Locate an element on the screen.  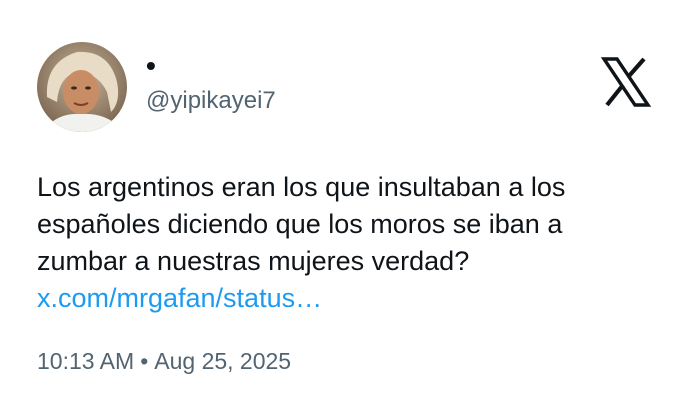
avatar-image is located at coordinates (82, 87).